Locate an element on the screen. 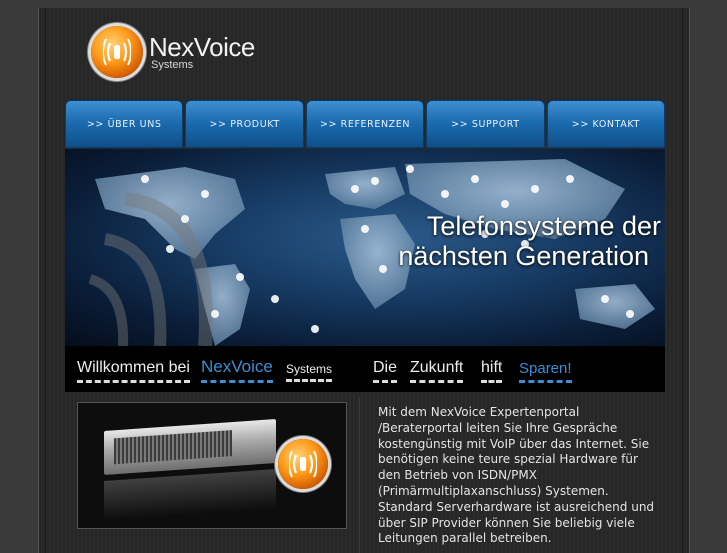 The width and height of the screenshot is (727, 553). hero-headline: Telefonsysteme der nächsten Generation is located at coordinates (529, 241).